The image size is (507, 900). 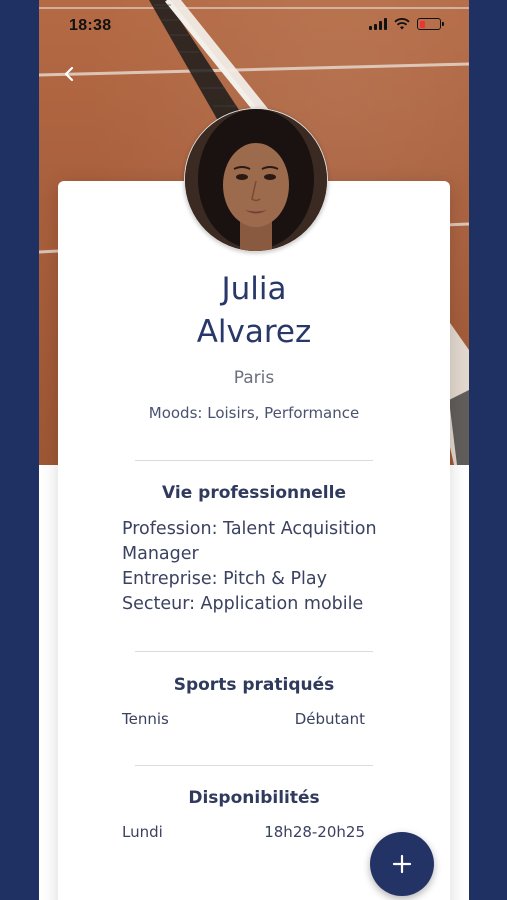 What do you see at coordinates (90, 25) in the screenshot?
I see `status-time: 18:38` at bounding box center [90, 25].